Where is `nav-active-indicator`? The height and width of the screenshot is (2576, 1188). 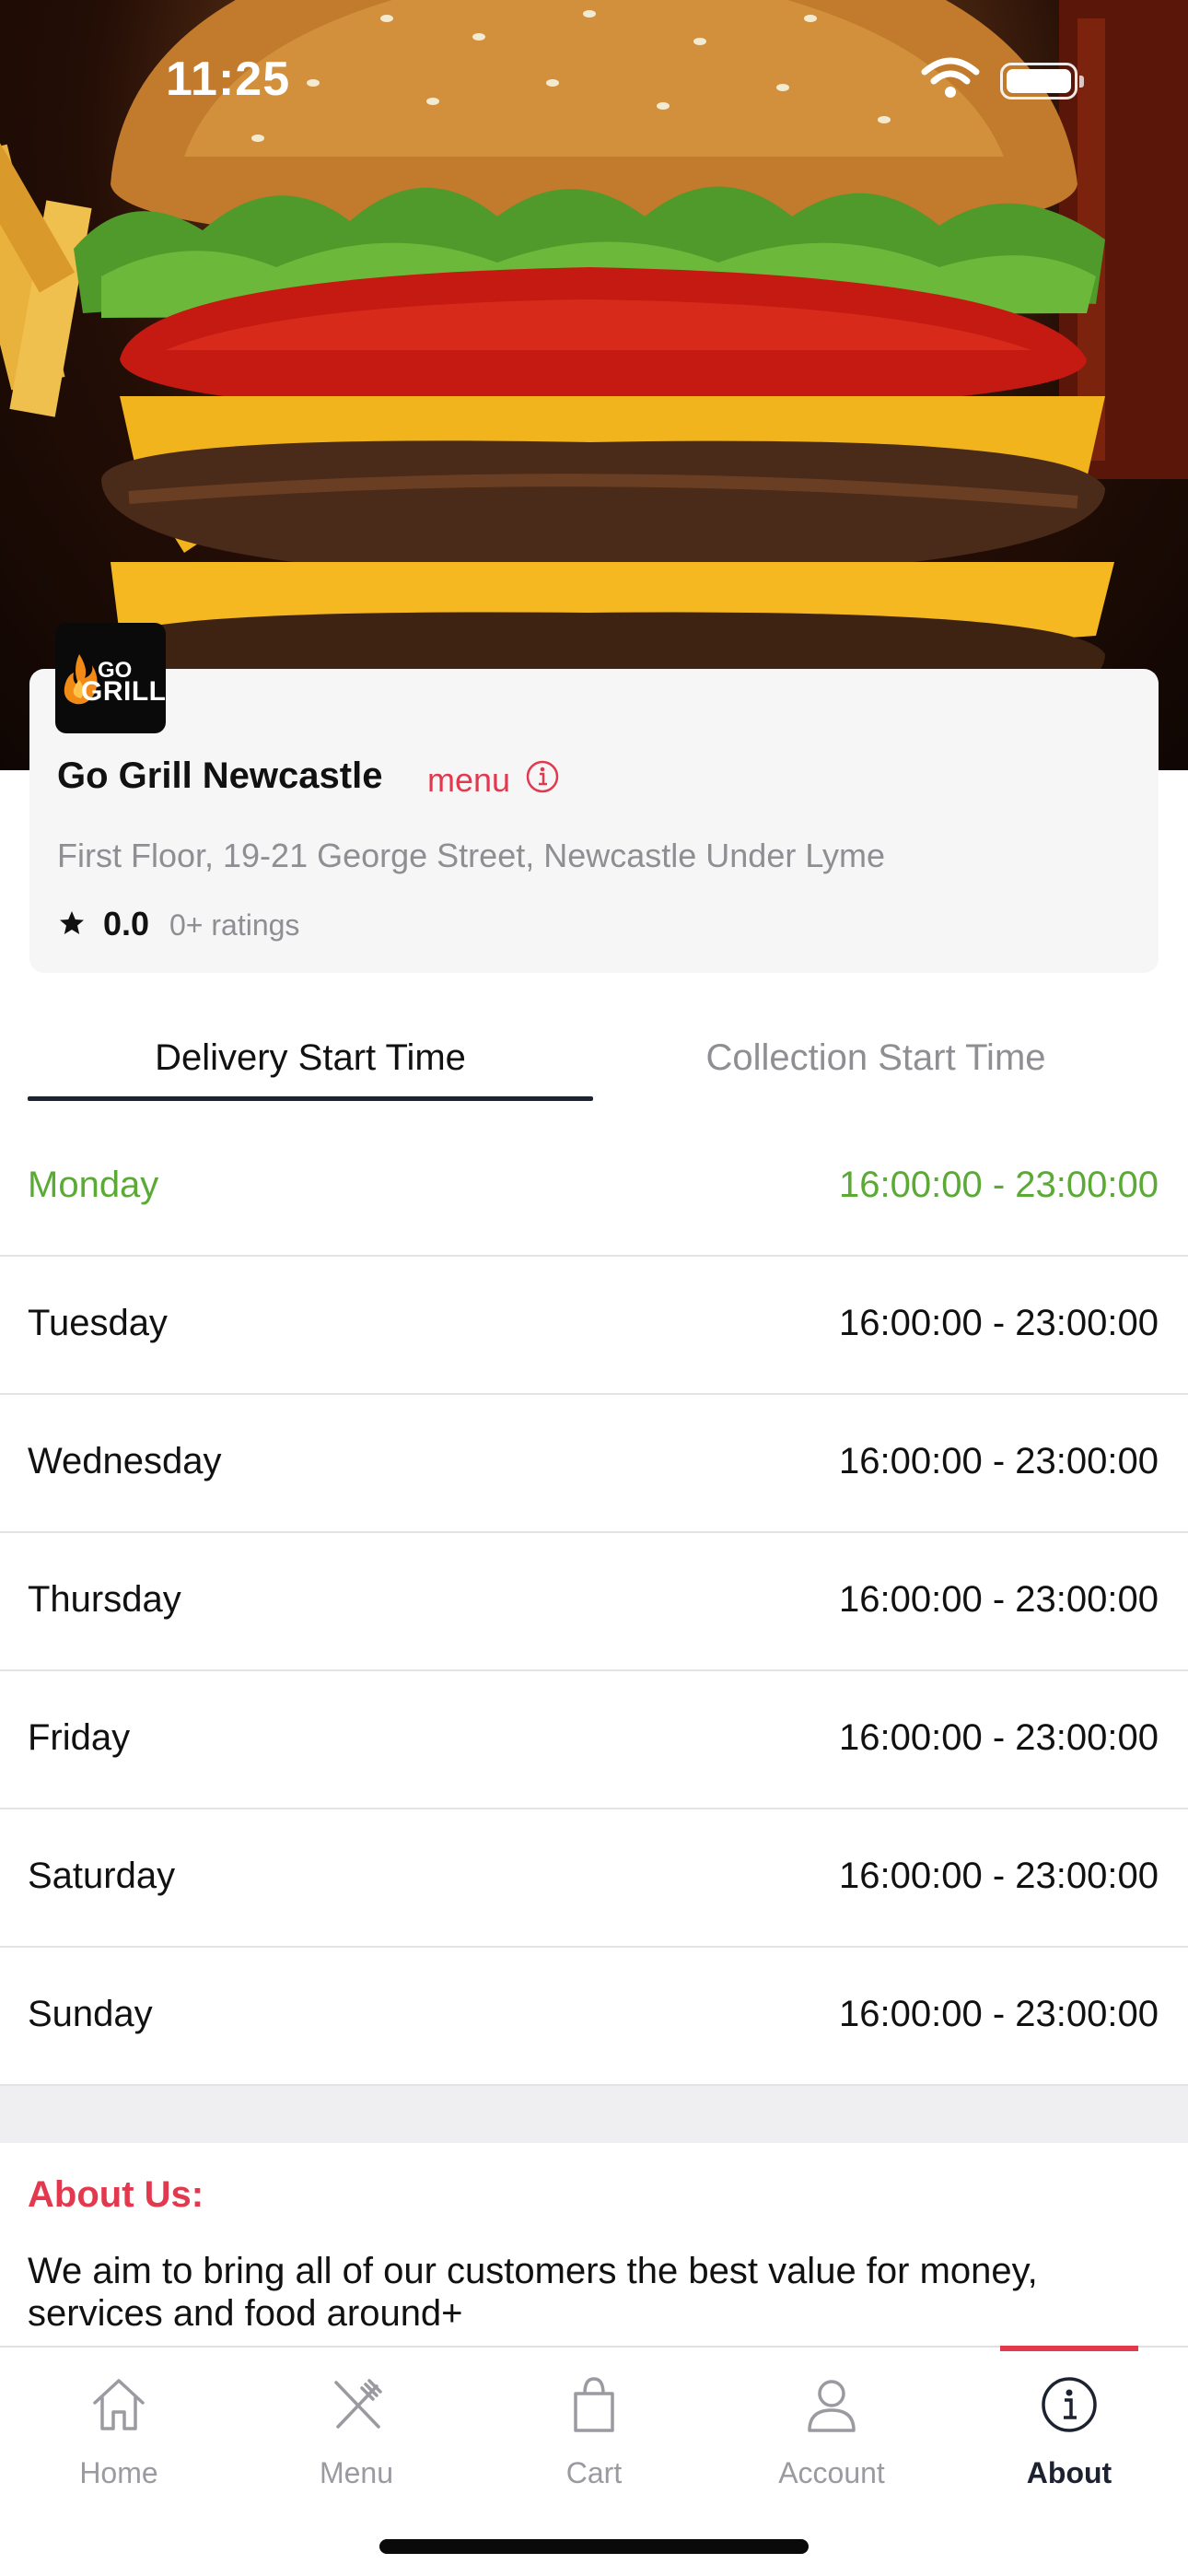 nav-active-indicator is located at coordinates (1069, 2348).